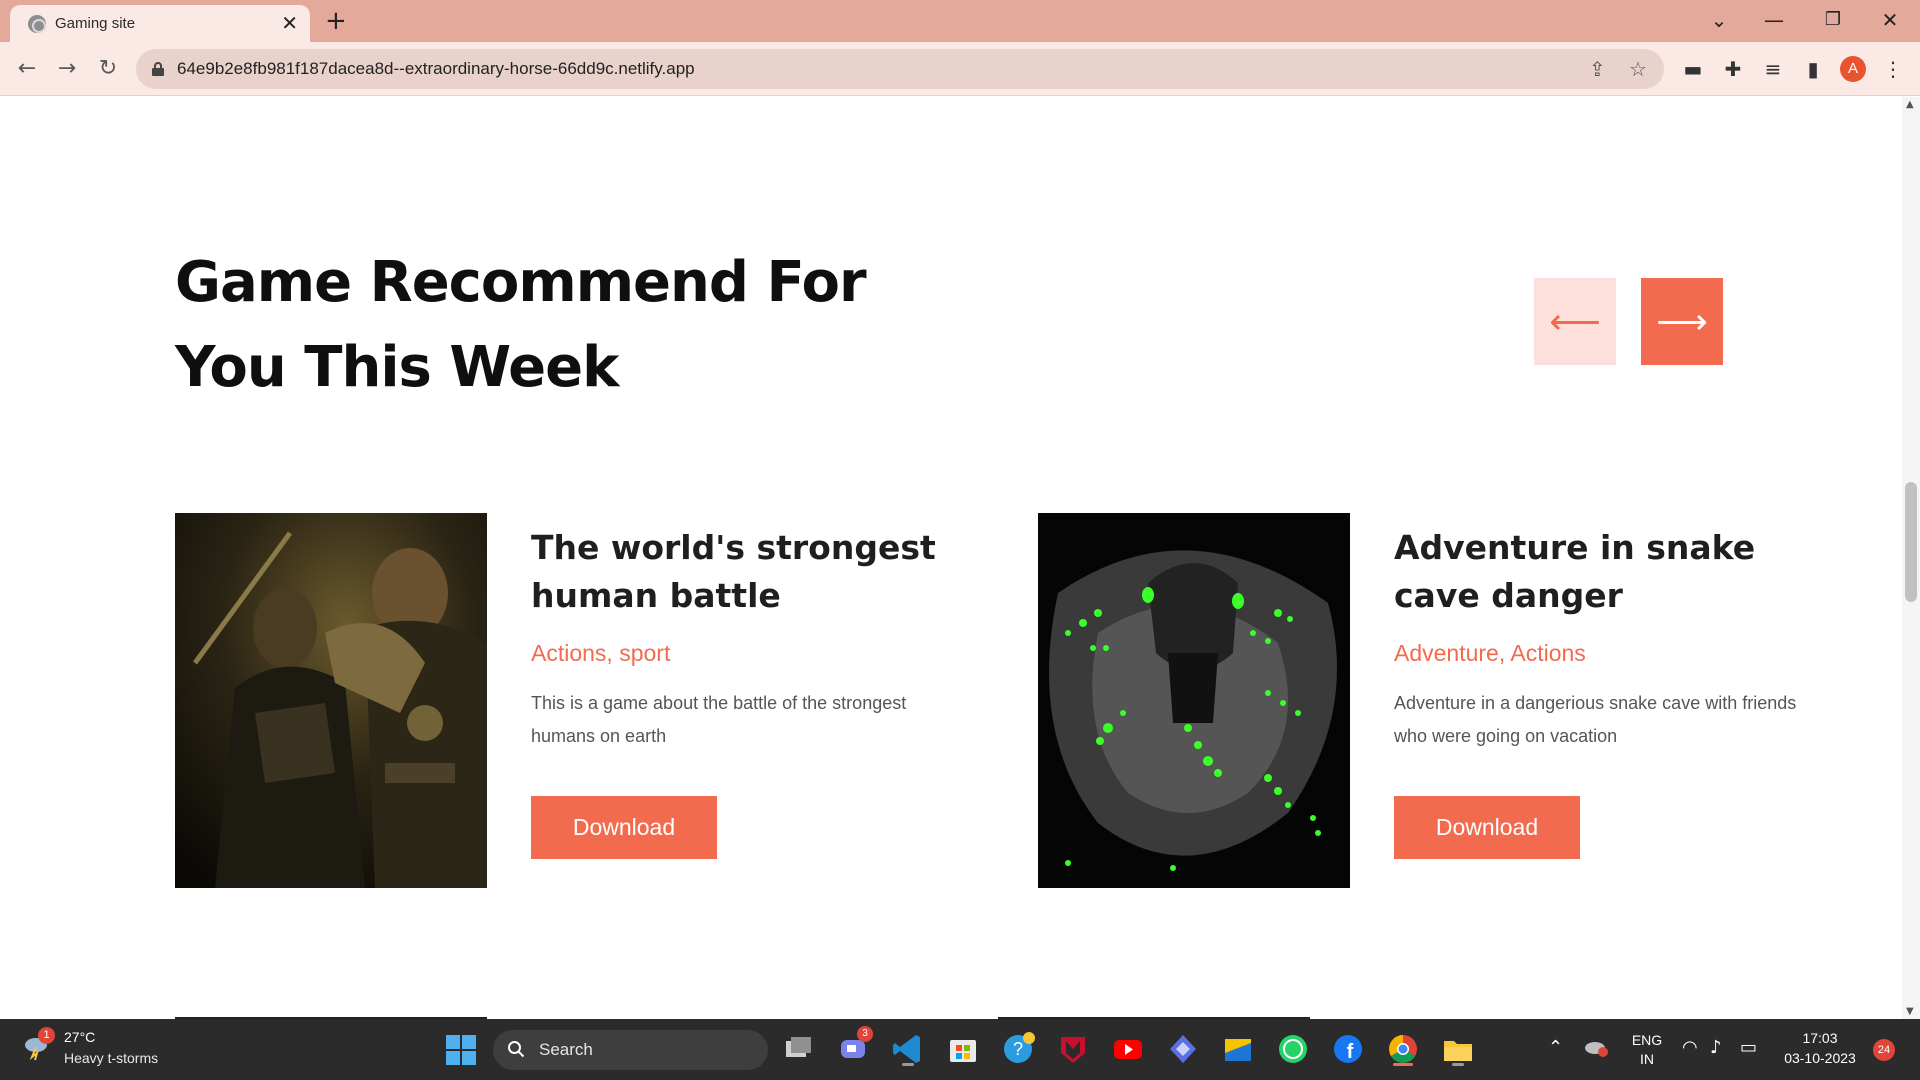 Image resolution: width=1920 pixels, height=1080 pixels. I want to click on whatsapp-icon, so click(1293, 1049).